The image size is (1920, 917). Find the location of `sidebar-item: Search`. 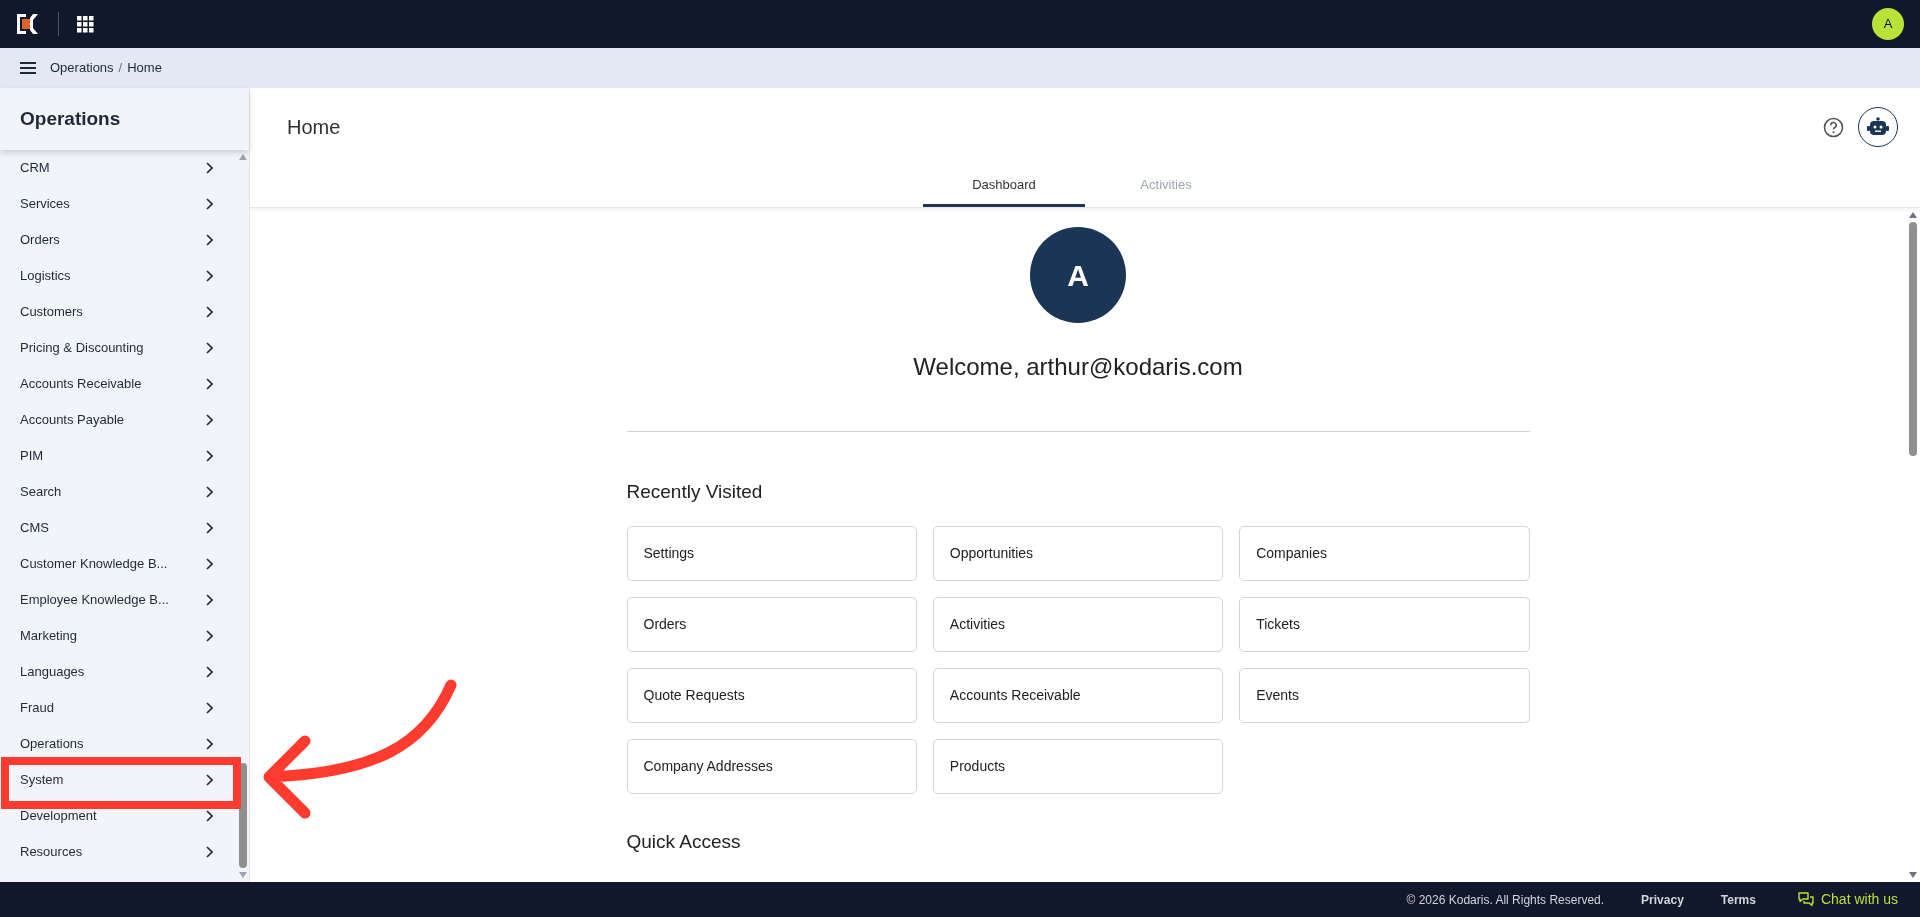

sidebar-item: Search is located at coordinates (118, 492).